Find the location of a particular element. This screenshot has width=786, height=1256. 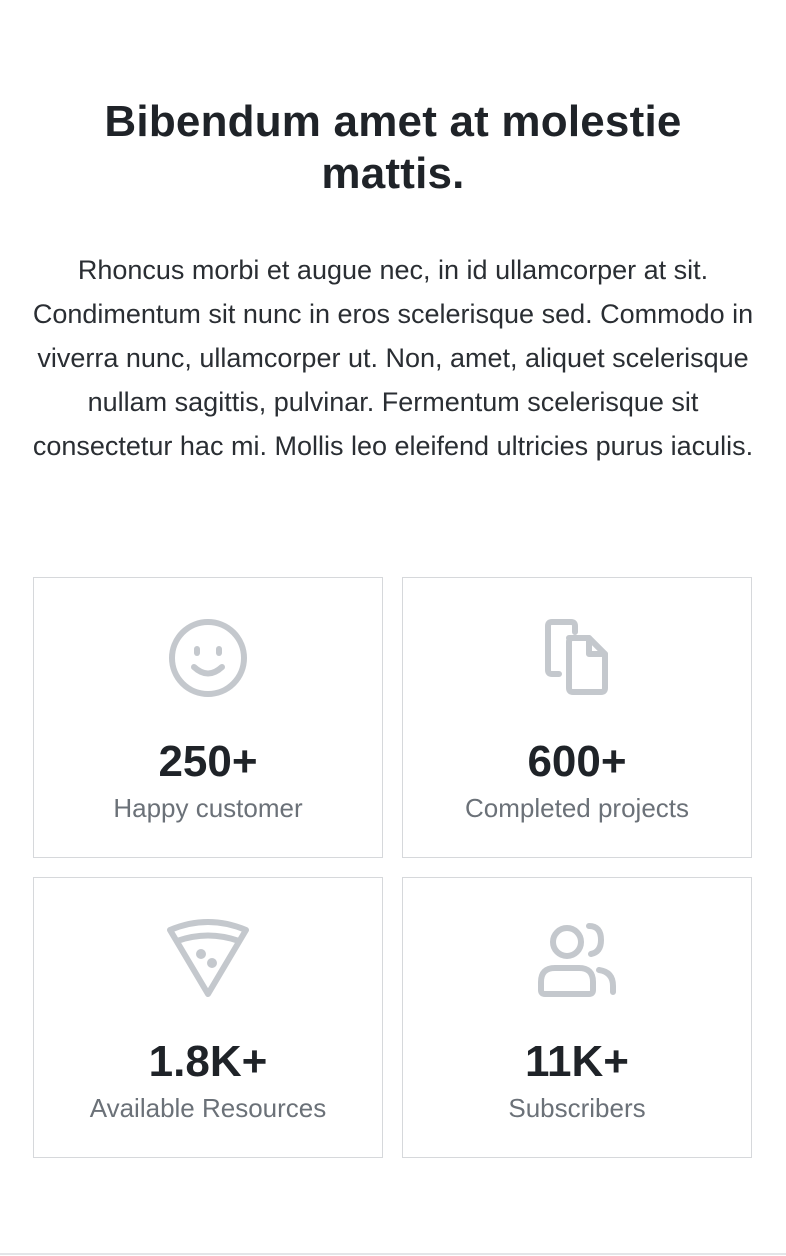

stat-card-subscribers: 11K+ Subscribers is located at coordinates (577, 1017).